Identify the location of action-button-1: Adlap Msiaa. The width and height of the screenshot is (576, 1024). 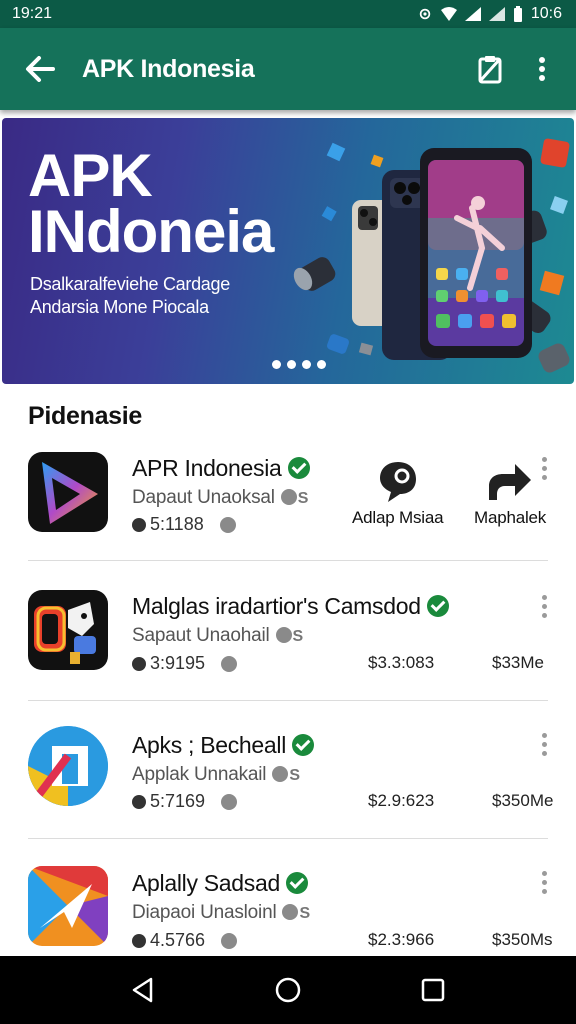
(398, 494).